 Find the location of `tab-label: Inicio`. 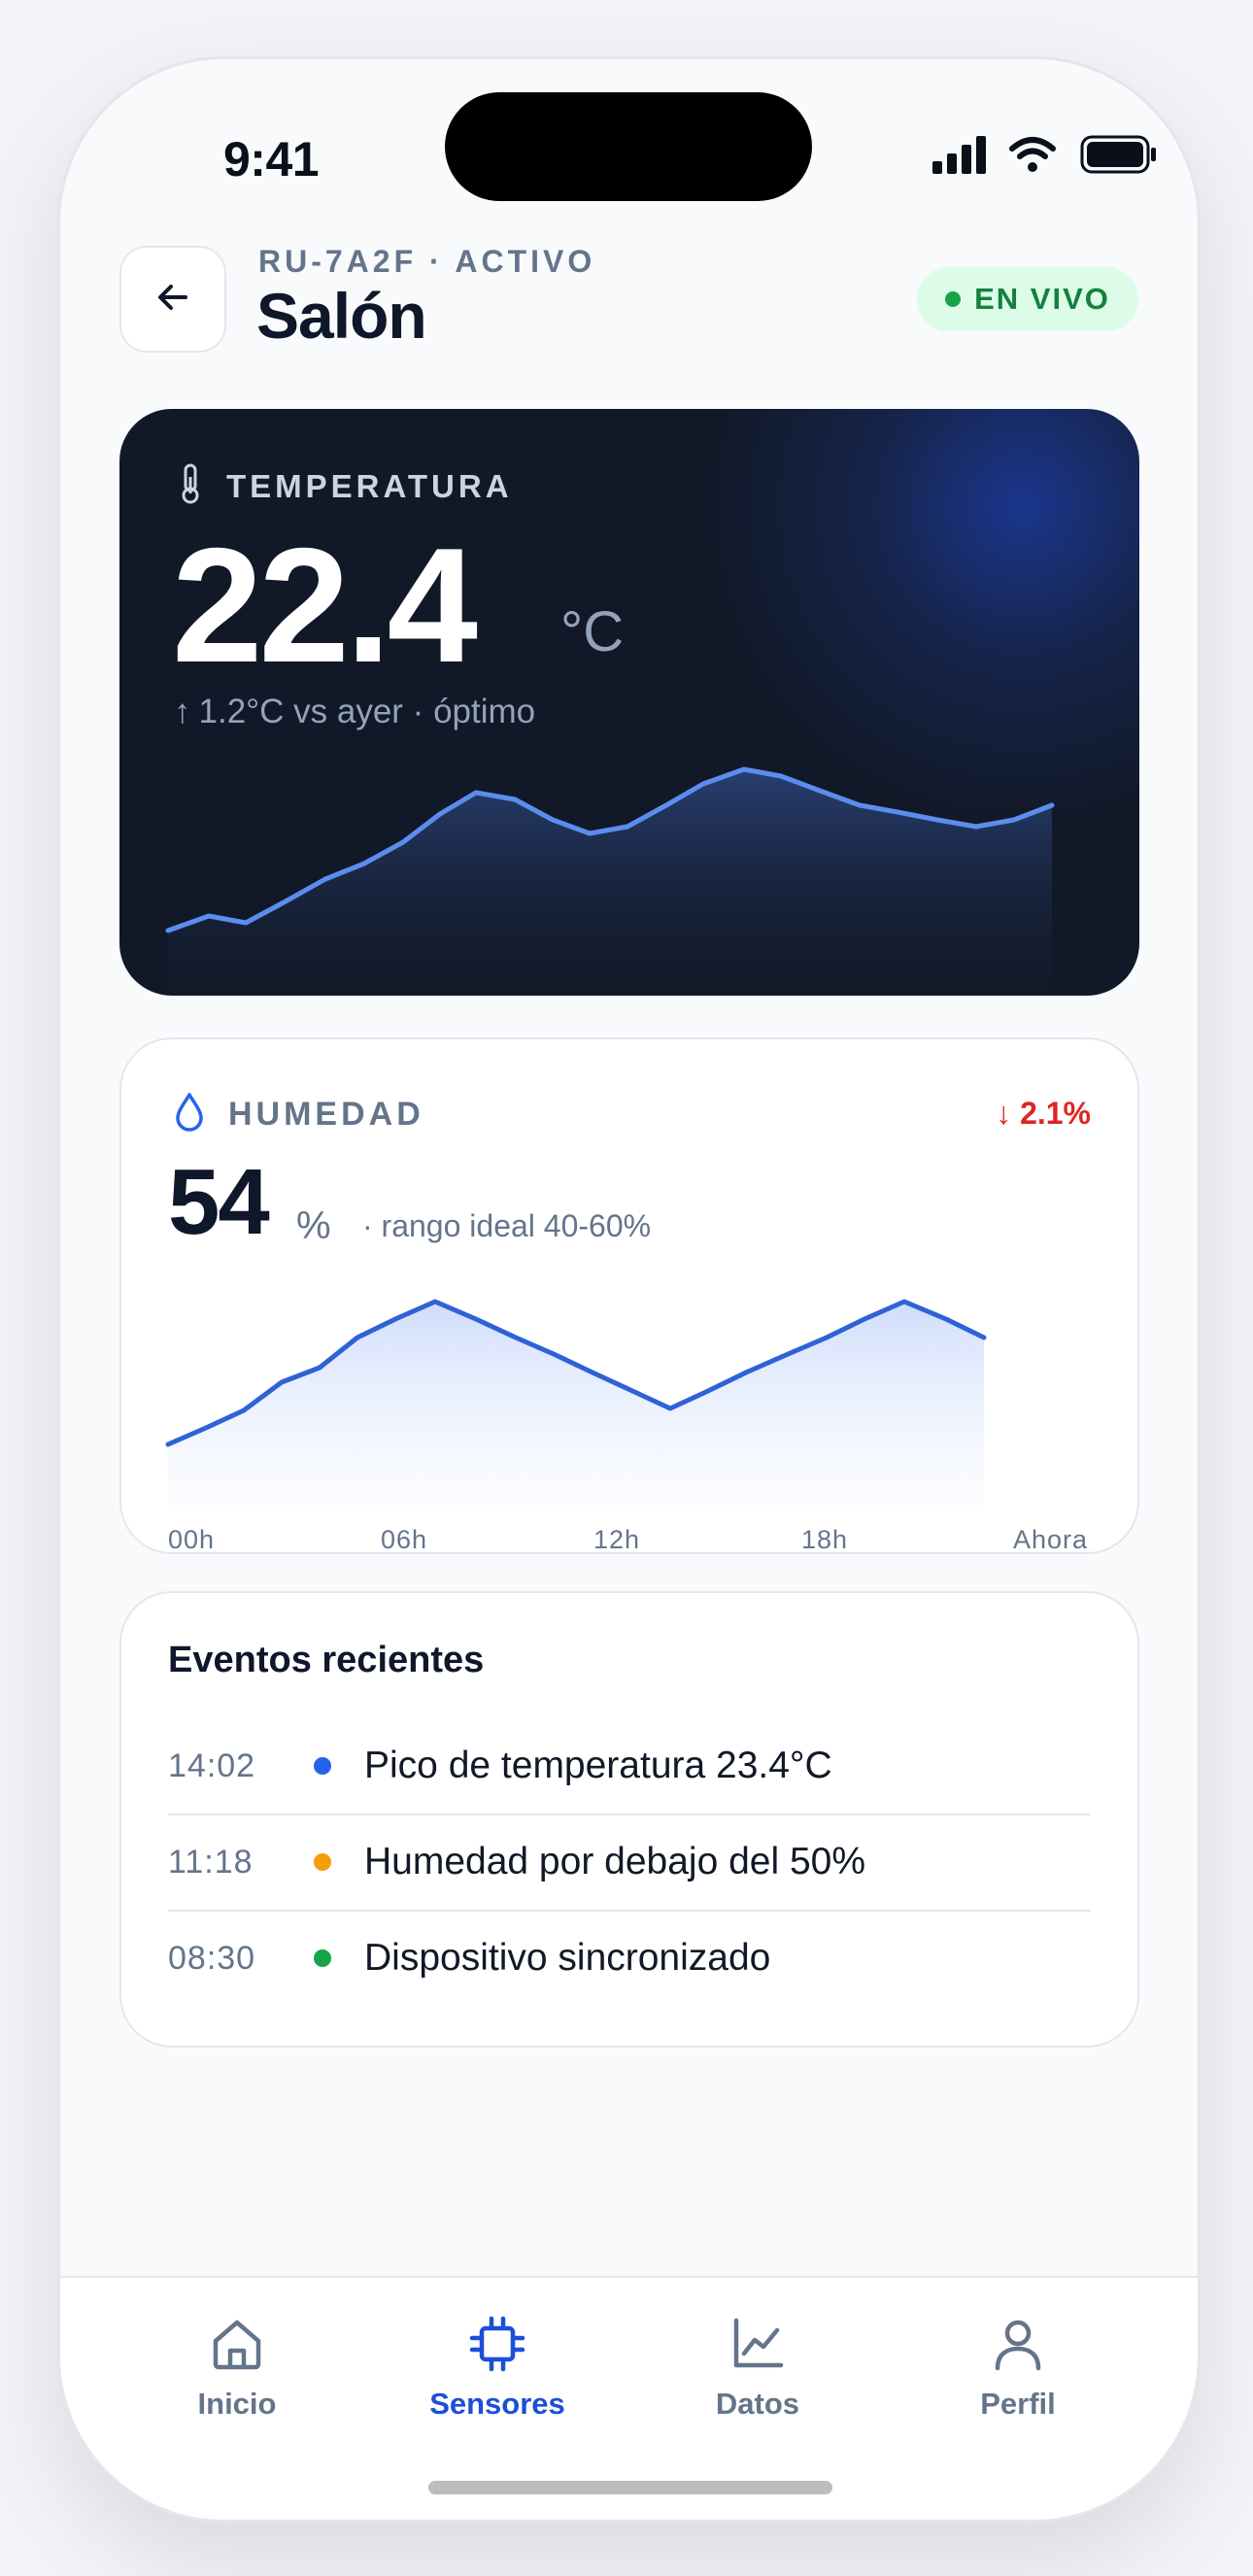

tab-label: Inicio is located at coordinates (237, 2404).